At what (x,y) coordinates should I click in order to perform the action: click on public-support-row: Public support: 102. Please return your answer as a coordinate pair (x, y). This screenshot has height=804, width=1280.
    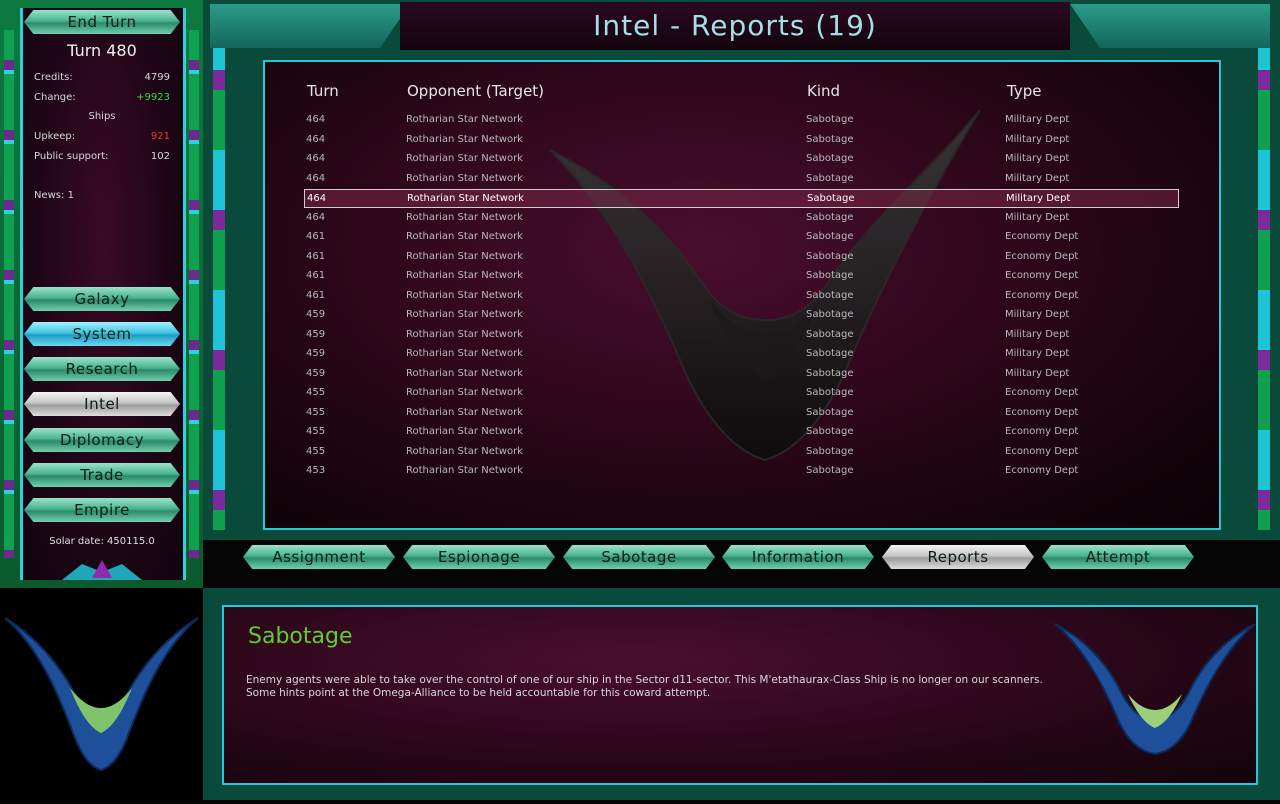
    Looking at the image, I should click on (102, 156).